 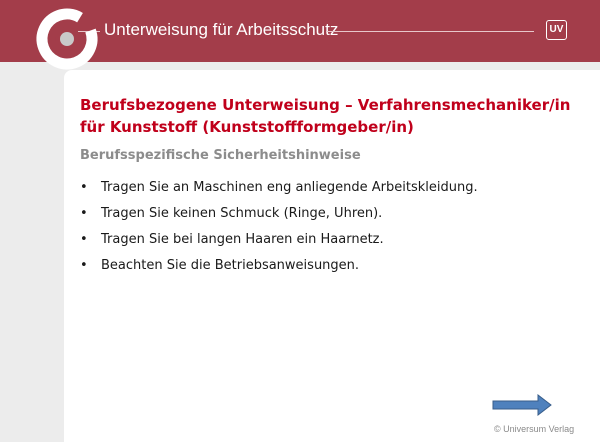 I want to click on header-title: Unterweisung für Arbeitsschutz, so click(x=221, y=29).